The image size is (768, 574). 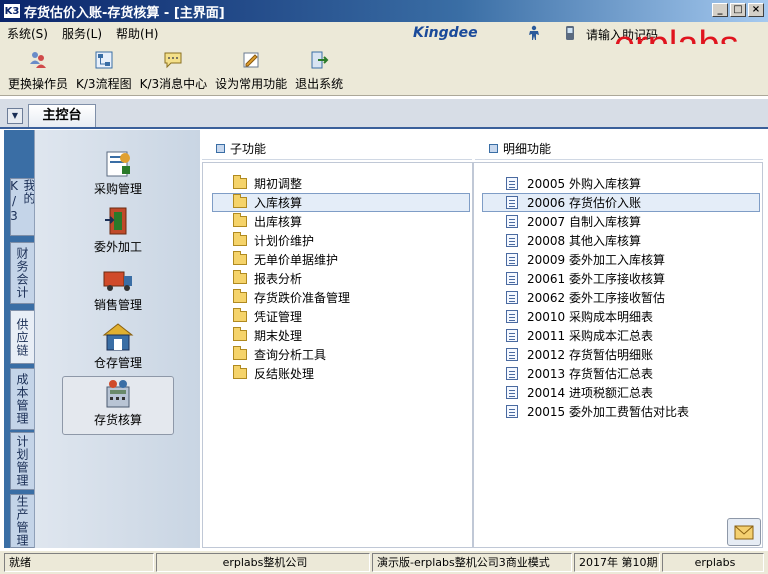 I want to click on status-text: 就绪, so click(x=79, y=562).